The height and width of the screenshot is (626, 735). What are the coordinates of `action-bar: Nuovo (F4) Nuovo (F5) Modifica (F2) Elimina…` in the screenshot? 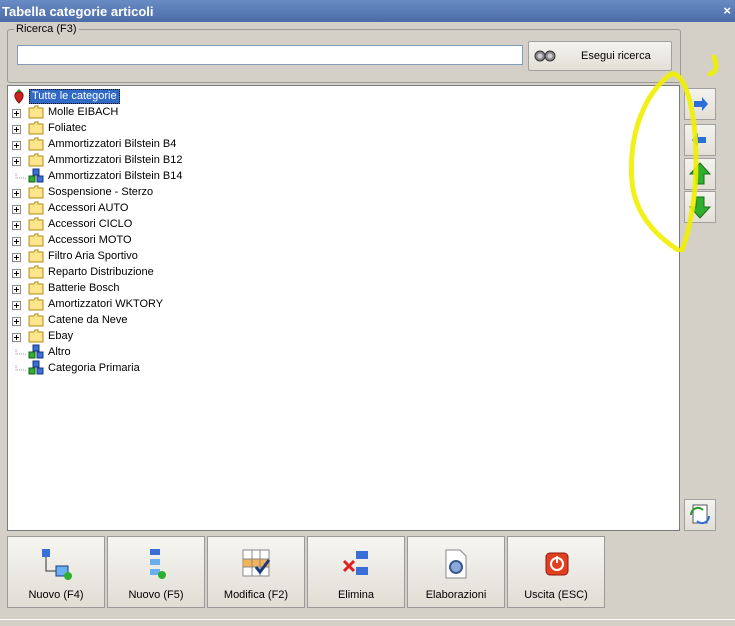 It's located at (307, 572).